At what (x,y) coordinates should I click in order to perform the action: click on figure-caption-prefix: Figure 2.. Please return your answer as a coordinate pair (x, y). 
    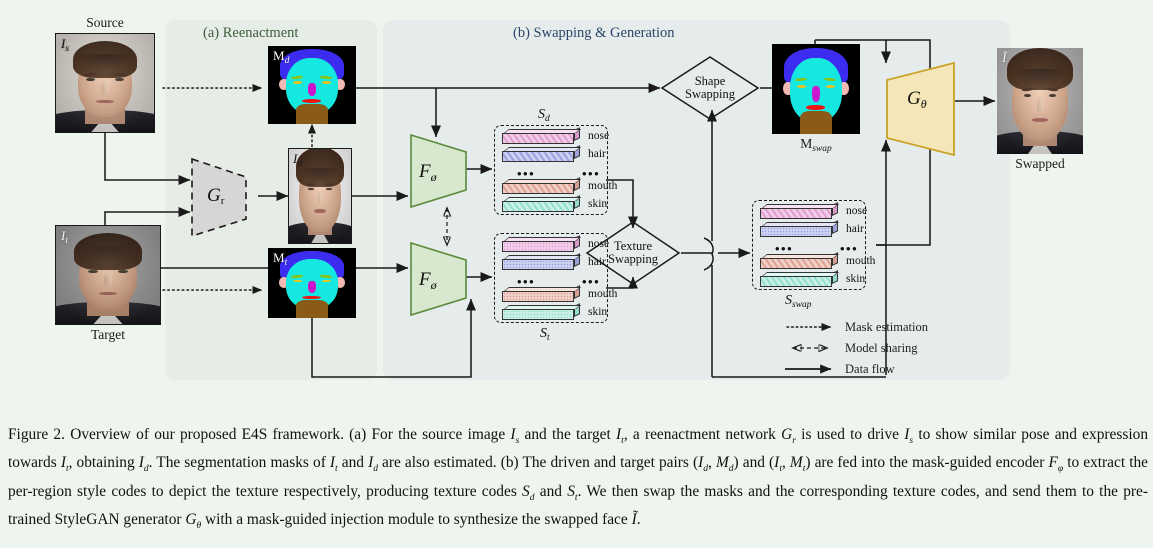
    Looking at the image, I should click on (36, 434).